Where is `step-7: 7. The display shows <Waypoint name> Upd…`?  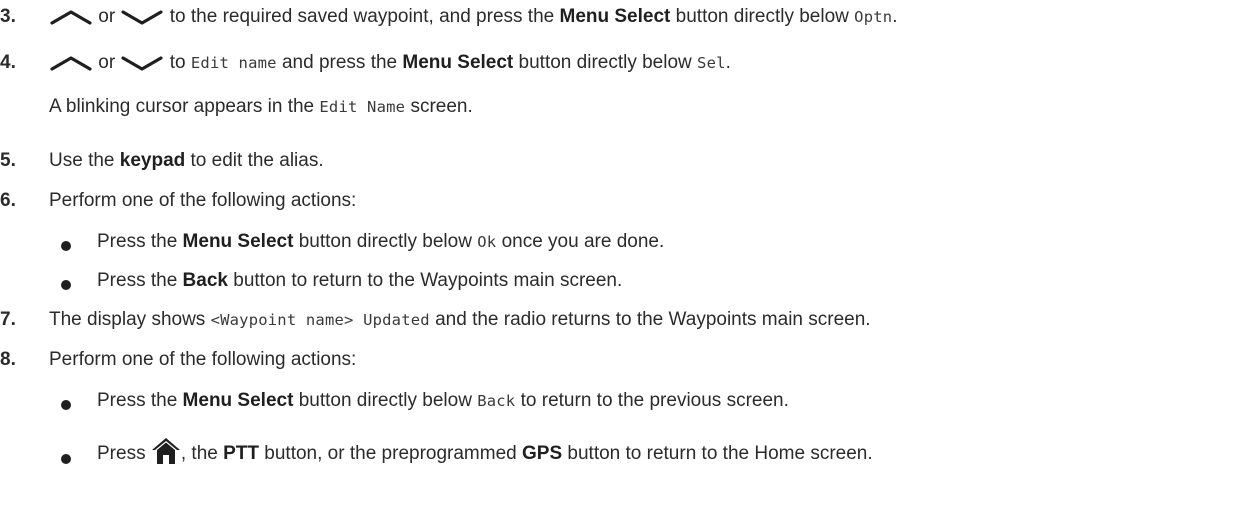
step-7: 7. The display shows <Waypoint name> Upd… is located at coordinates (618, 324).